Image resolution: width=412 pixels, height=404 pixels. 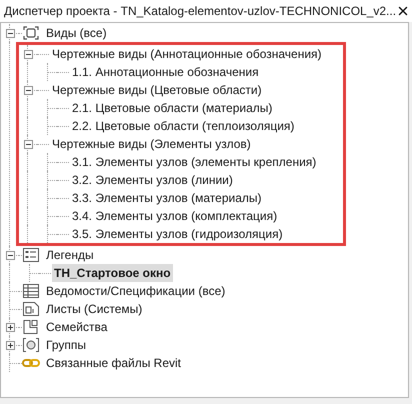 What do you see at coordinates (177, 234) in the screenshot?
I see `tree-item: 3.5. Элементы узлов (гидроизоляция)` at bounding box center [177, 234].